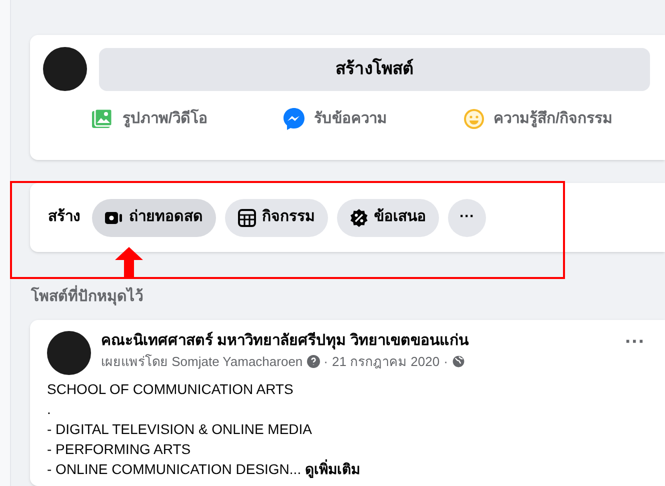 The image size is (665, 486). I want to click on pinned-posts-heading: โพสต์ที่ปักหมุดไว้, so click(348, 297).